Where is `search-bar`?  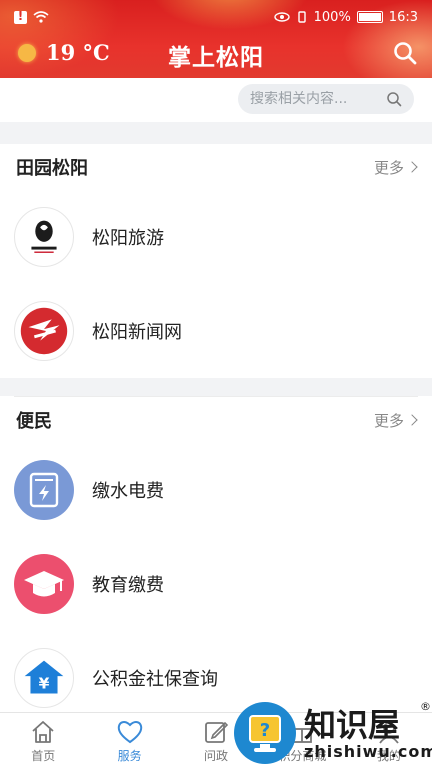 search-bar is located at coordinates (326, 99).